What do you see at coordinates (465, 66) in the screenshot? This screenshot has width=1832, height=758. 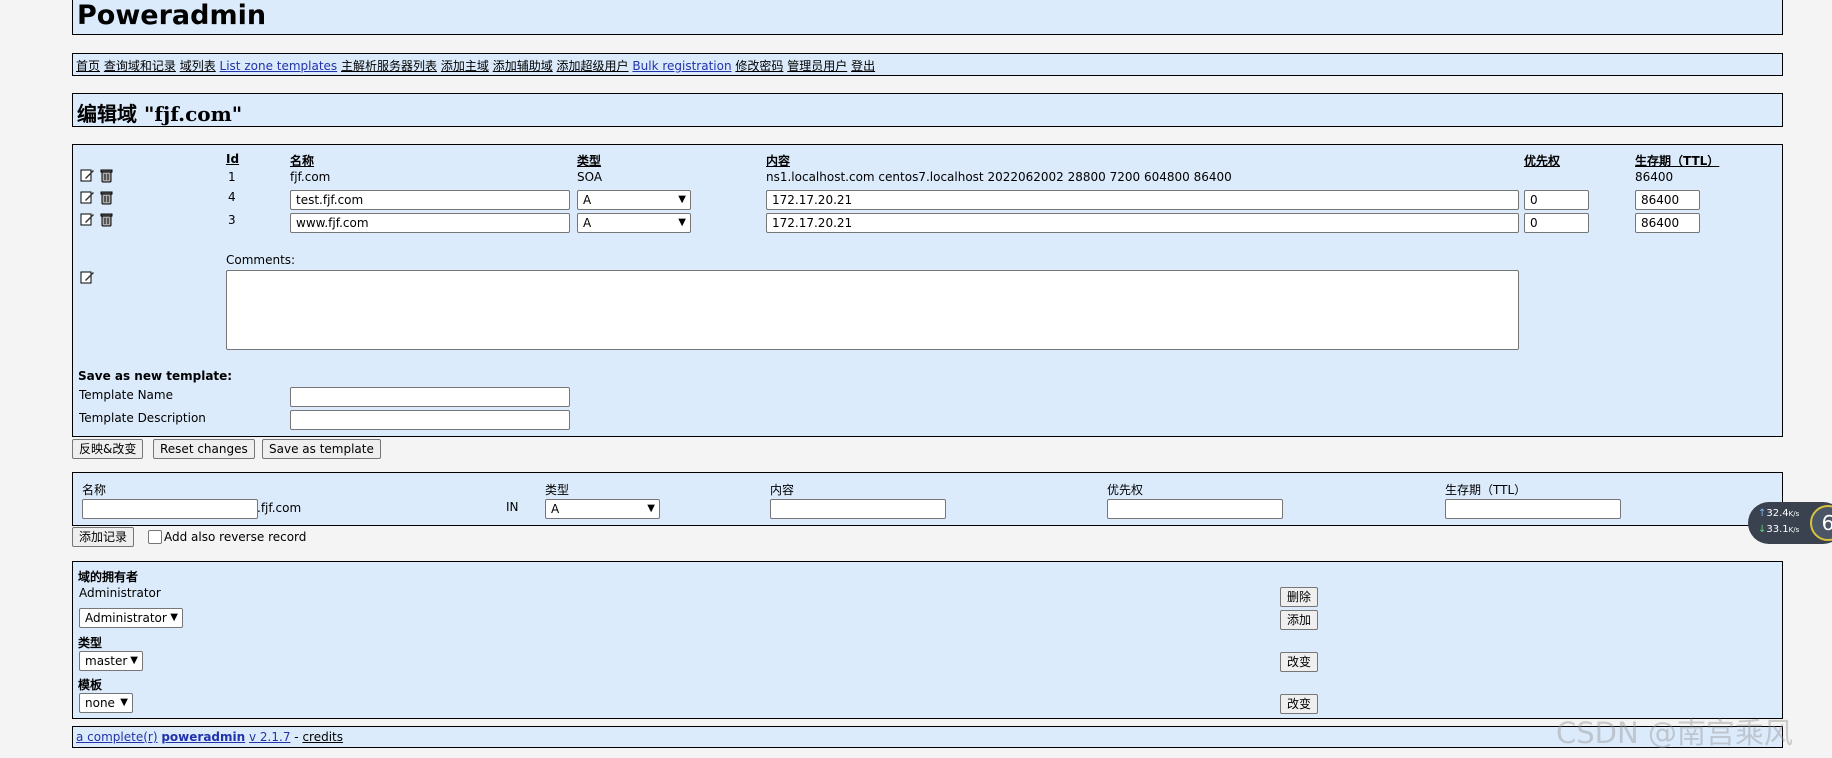 I see `nav-add-master: 添加主域` at bounding box center [465, 66].